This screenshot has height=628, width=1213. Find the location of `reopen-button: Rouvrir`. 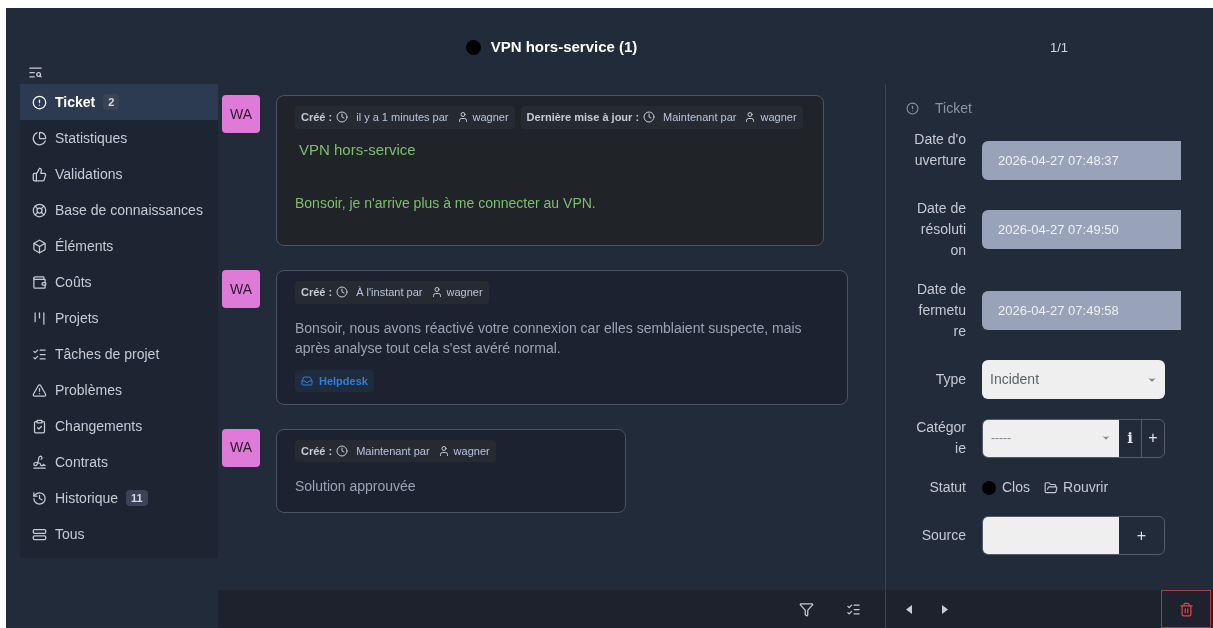

reopen-button: Rouvrir is located at coordinates (1076, 487).